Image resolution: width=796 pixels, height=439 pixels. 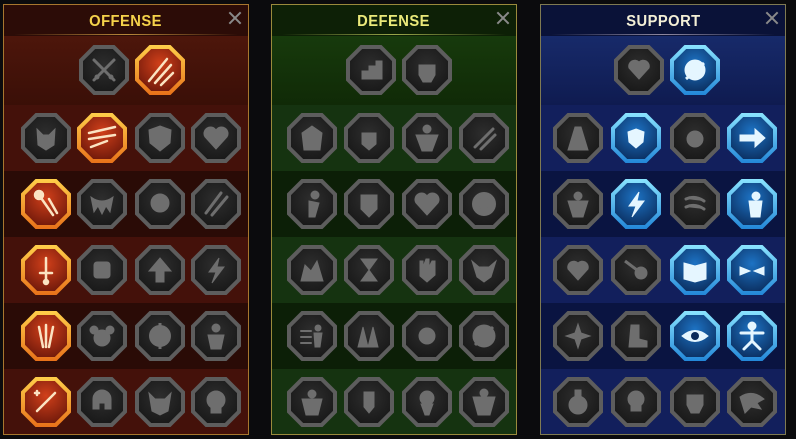 What do you see at coordinates (695, 70) in the screenshot?
I see `swirl-hand-icon` at bounding box center [695, 70].